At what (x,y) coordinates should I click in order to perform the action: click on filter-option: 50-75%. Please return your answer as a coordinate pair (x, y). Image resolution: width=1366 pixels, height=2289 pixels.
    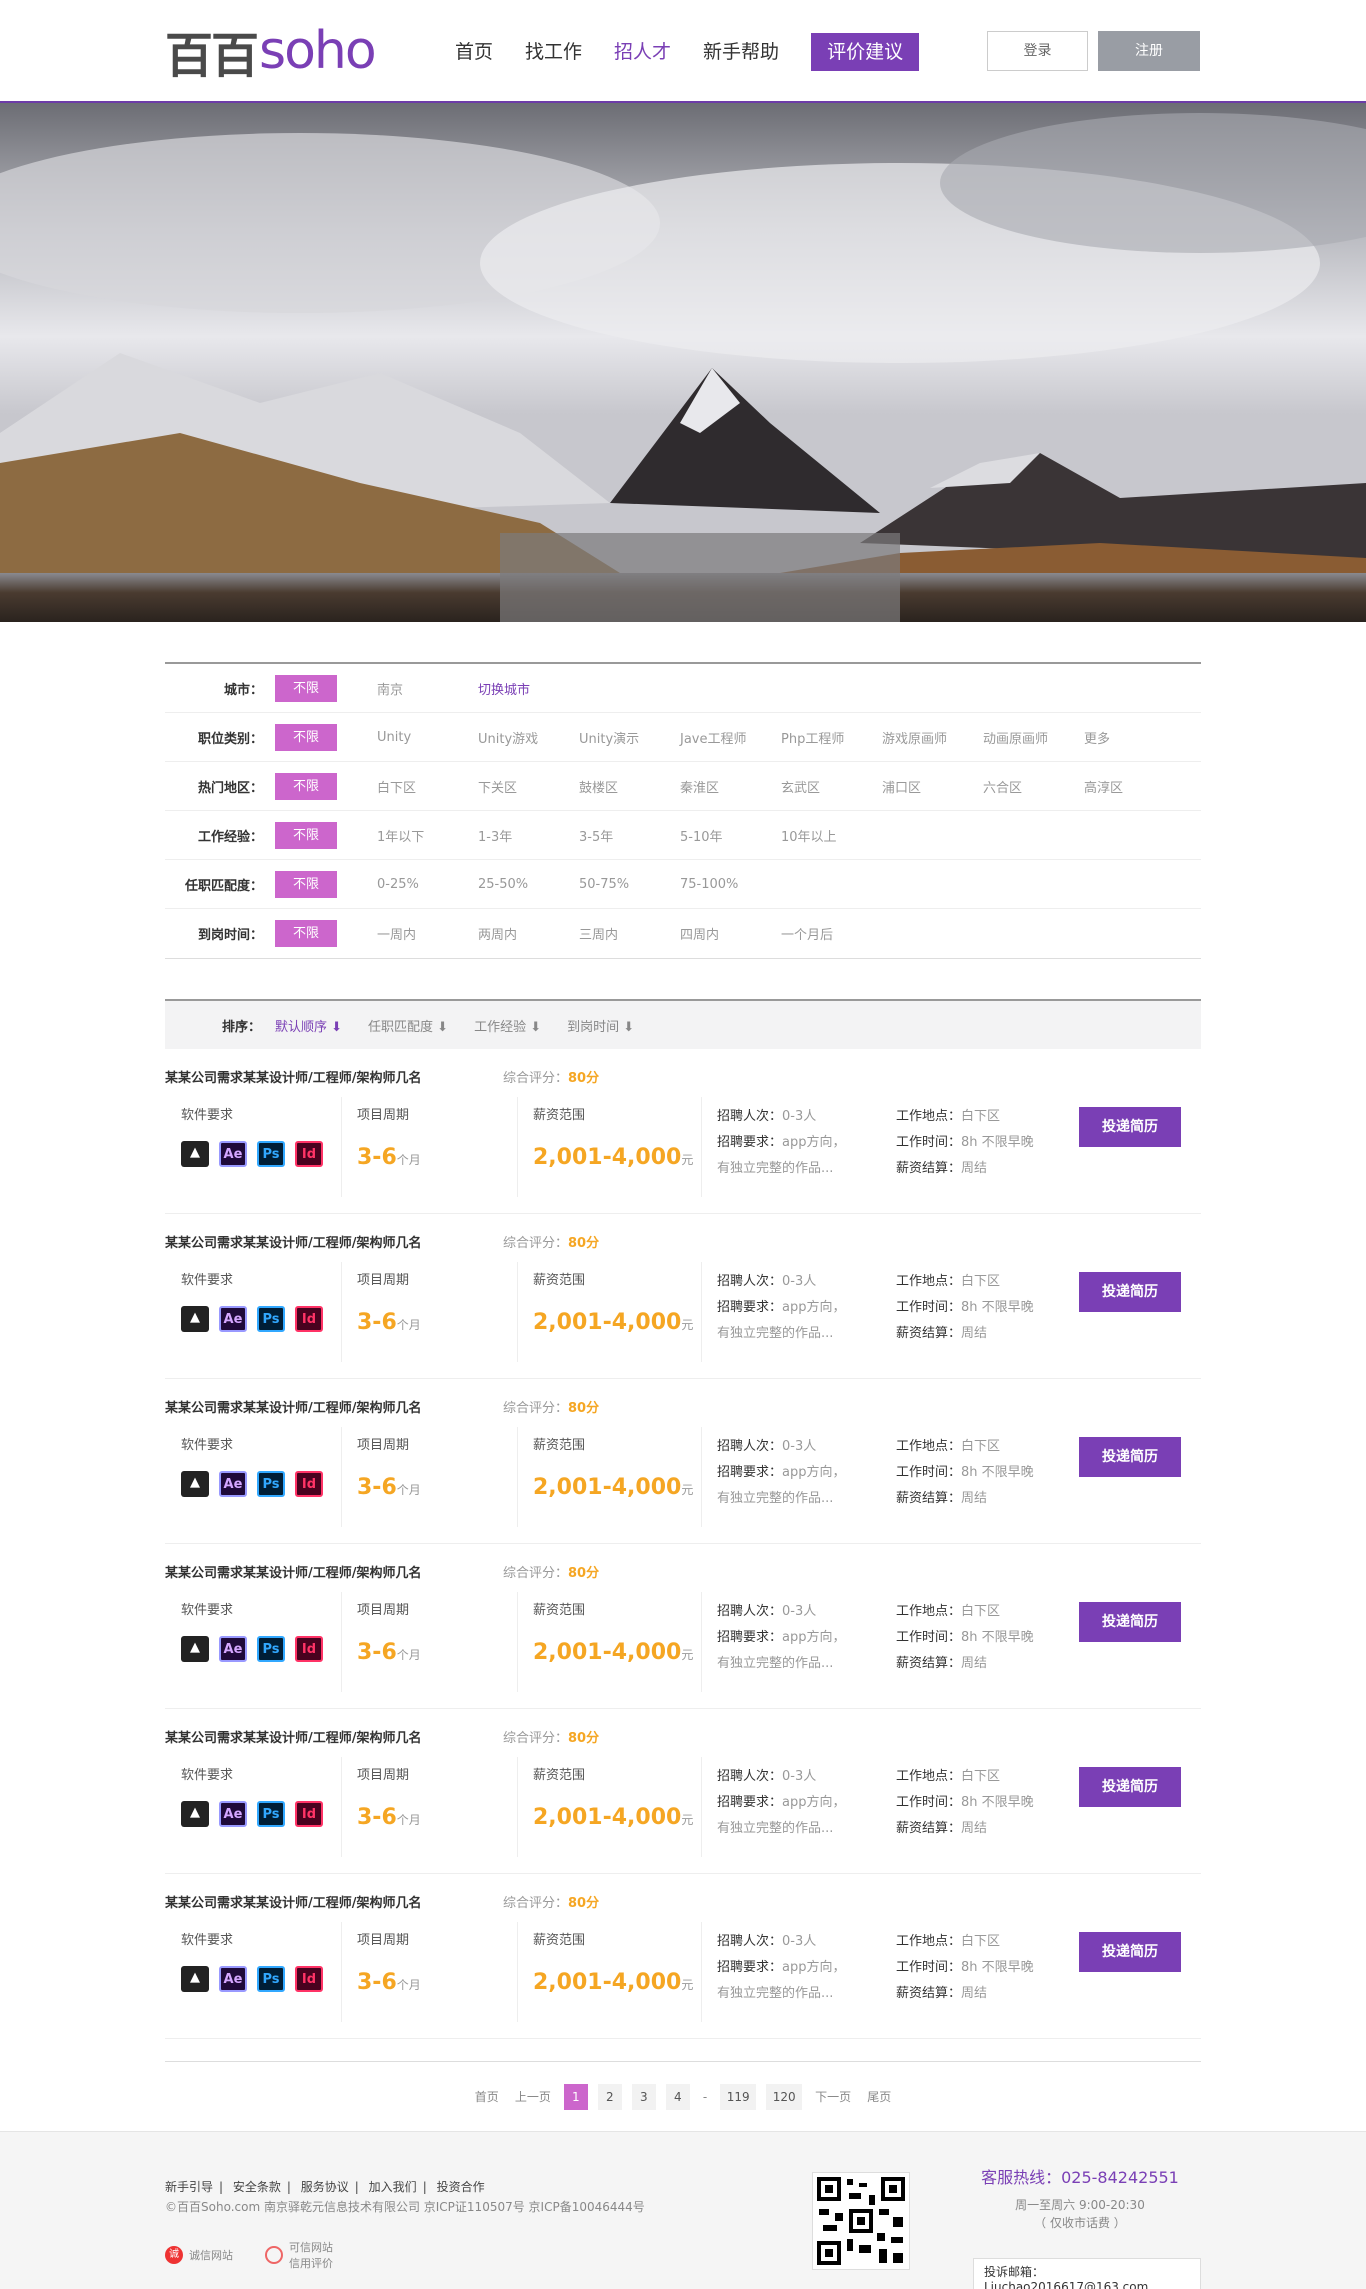
    Looking at the image, I should click on (629, 884).